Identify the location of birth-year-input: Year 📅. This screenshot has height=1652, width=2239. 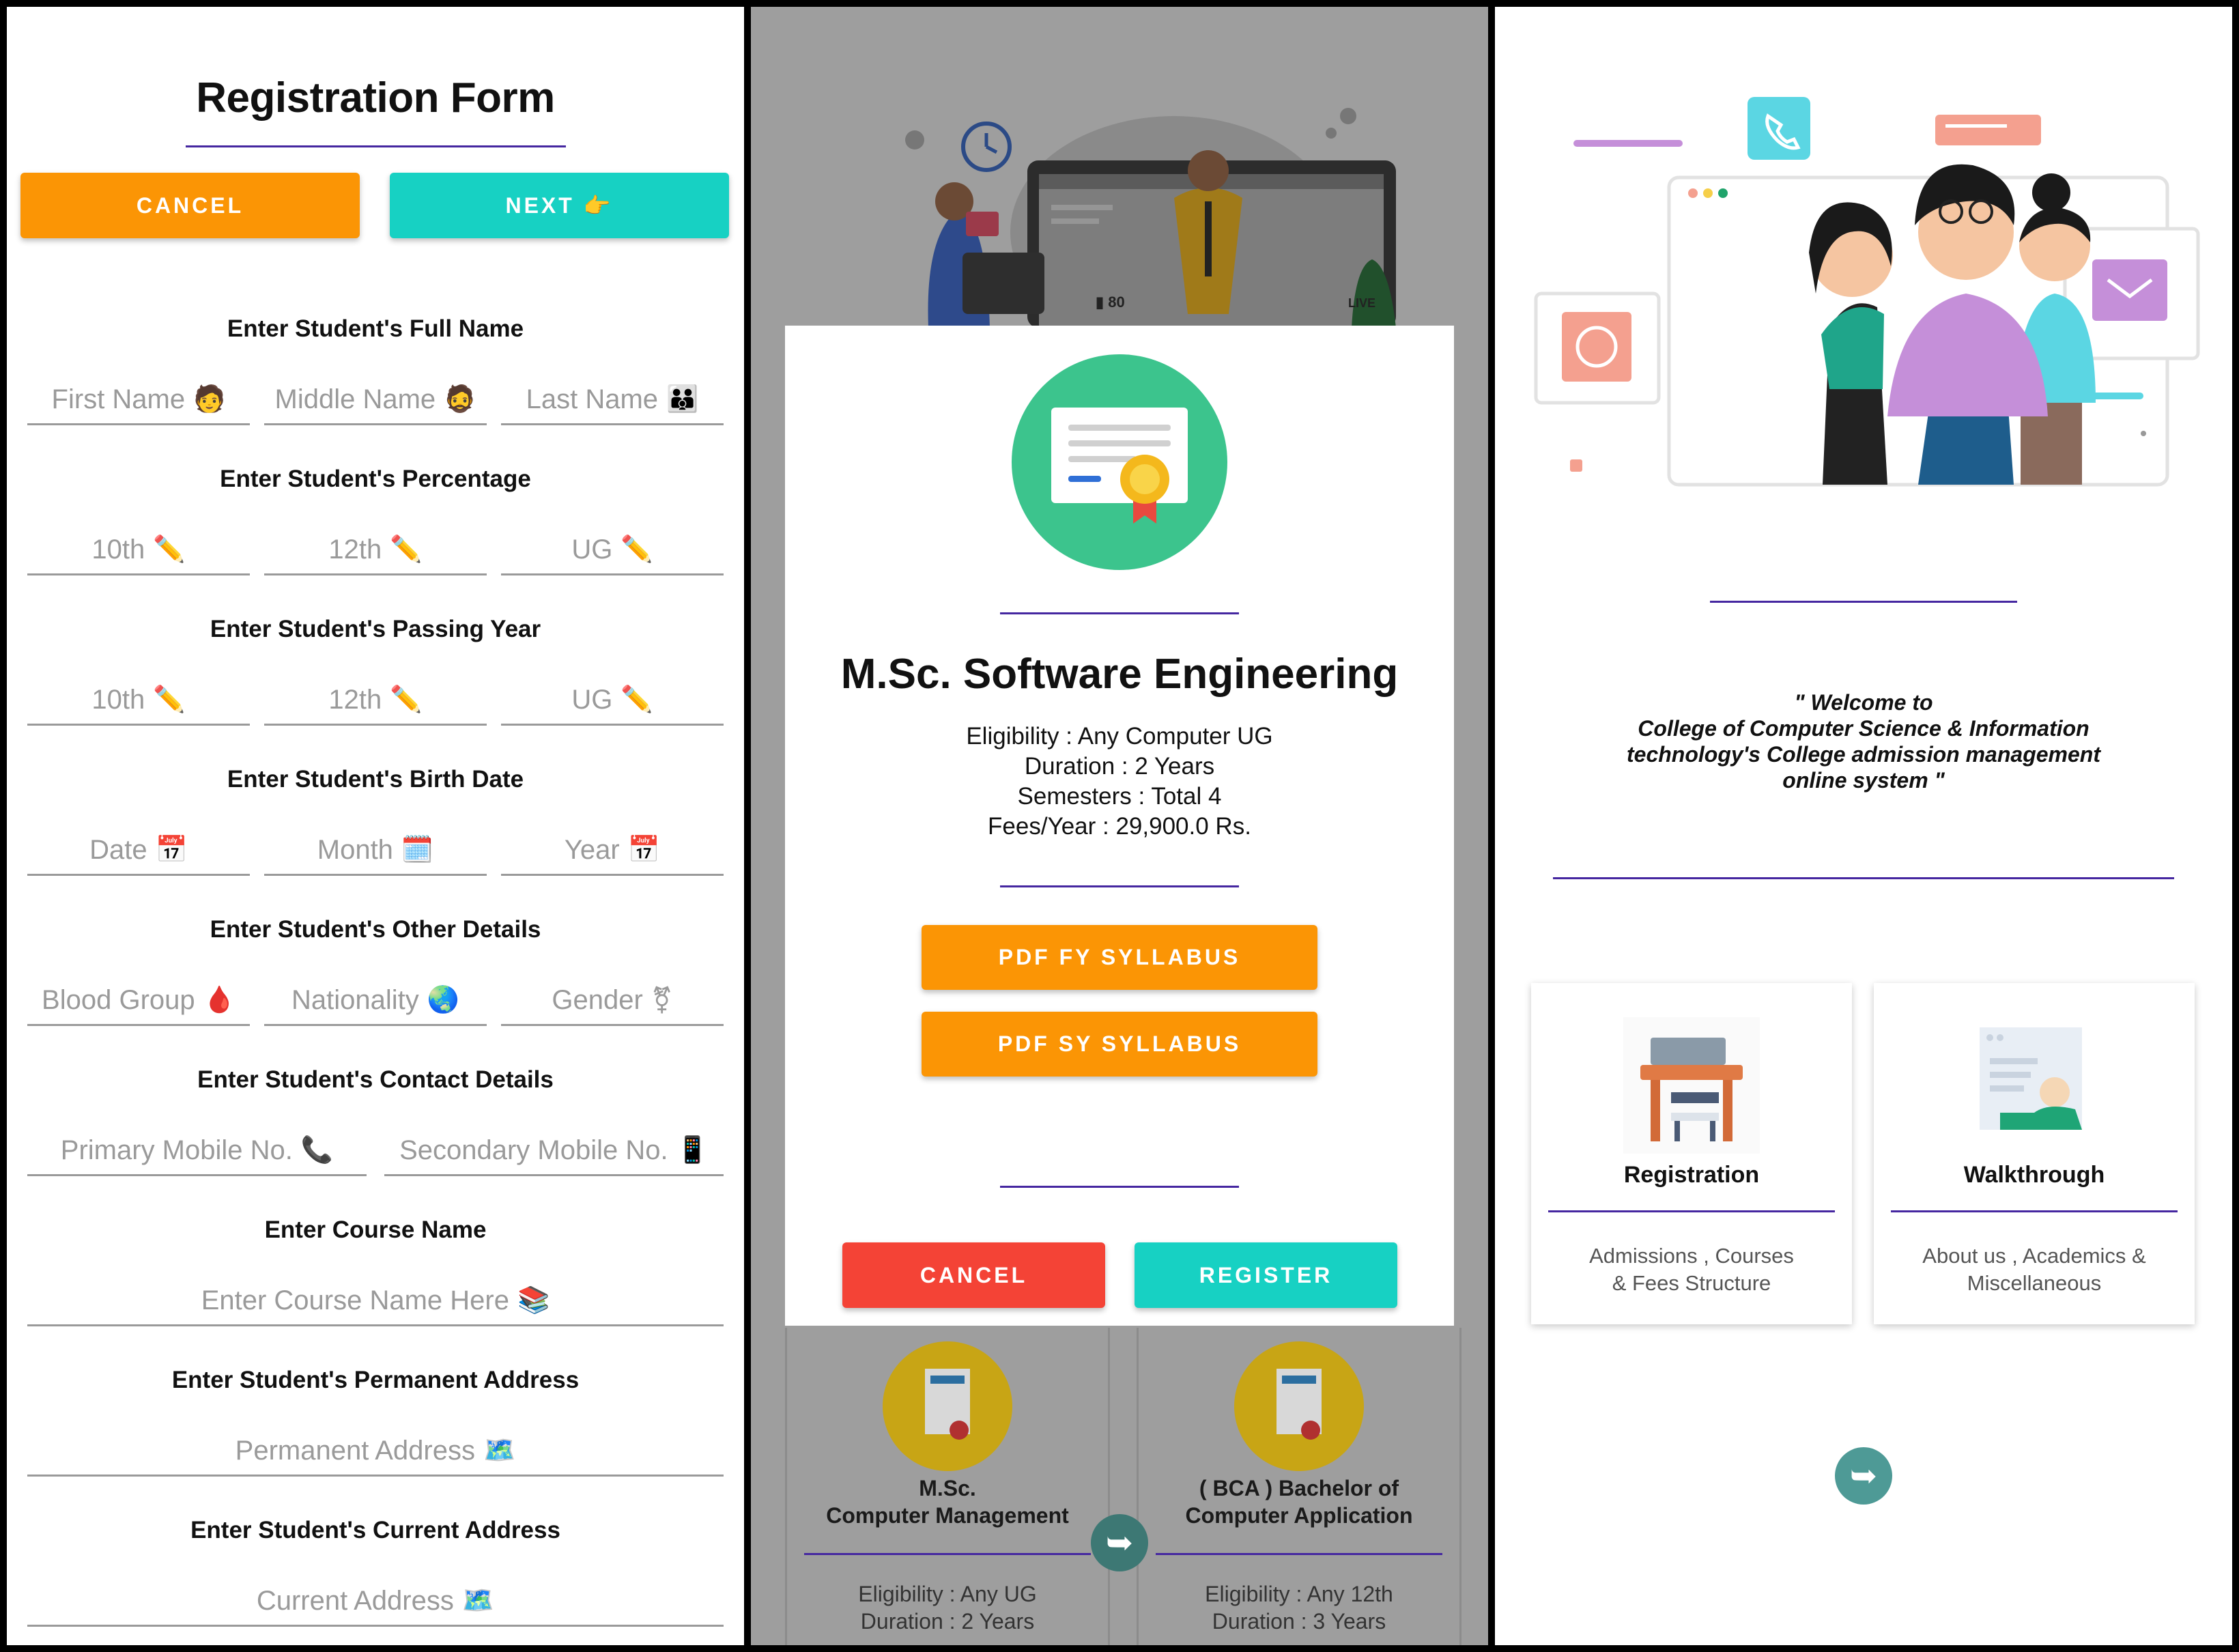
(612, 851).